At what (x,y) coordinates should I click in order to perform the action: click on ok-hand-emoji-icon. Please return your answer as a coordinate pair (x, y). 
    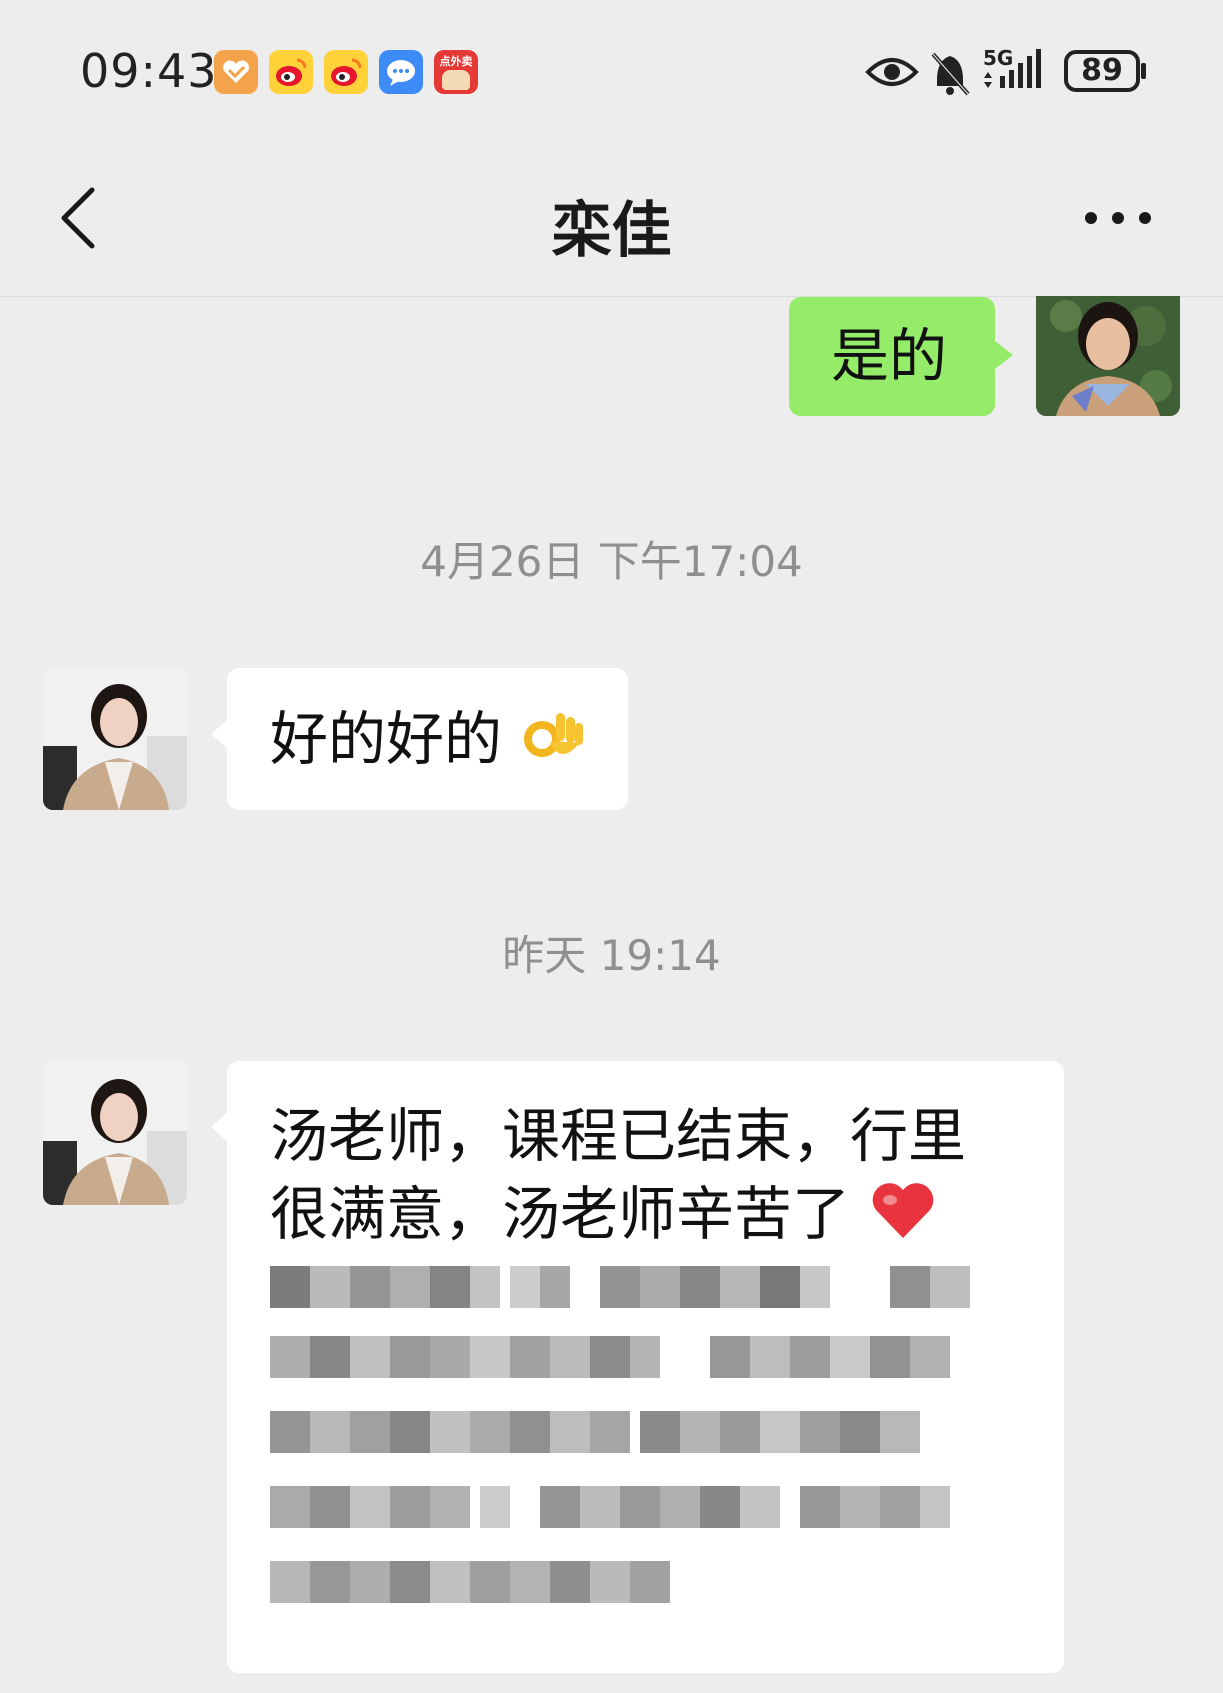
    Looking at the image, I should click on (554, 735).